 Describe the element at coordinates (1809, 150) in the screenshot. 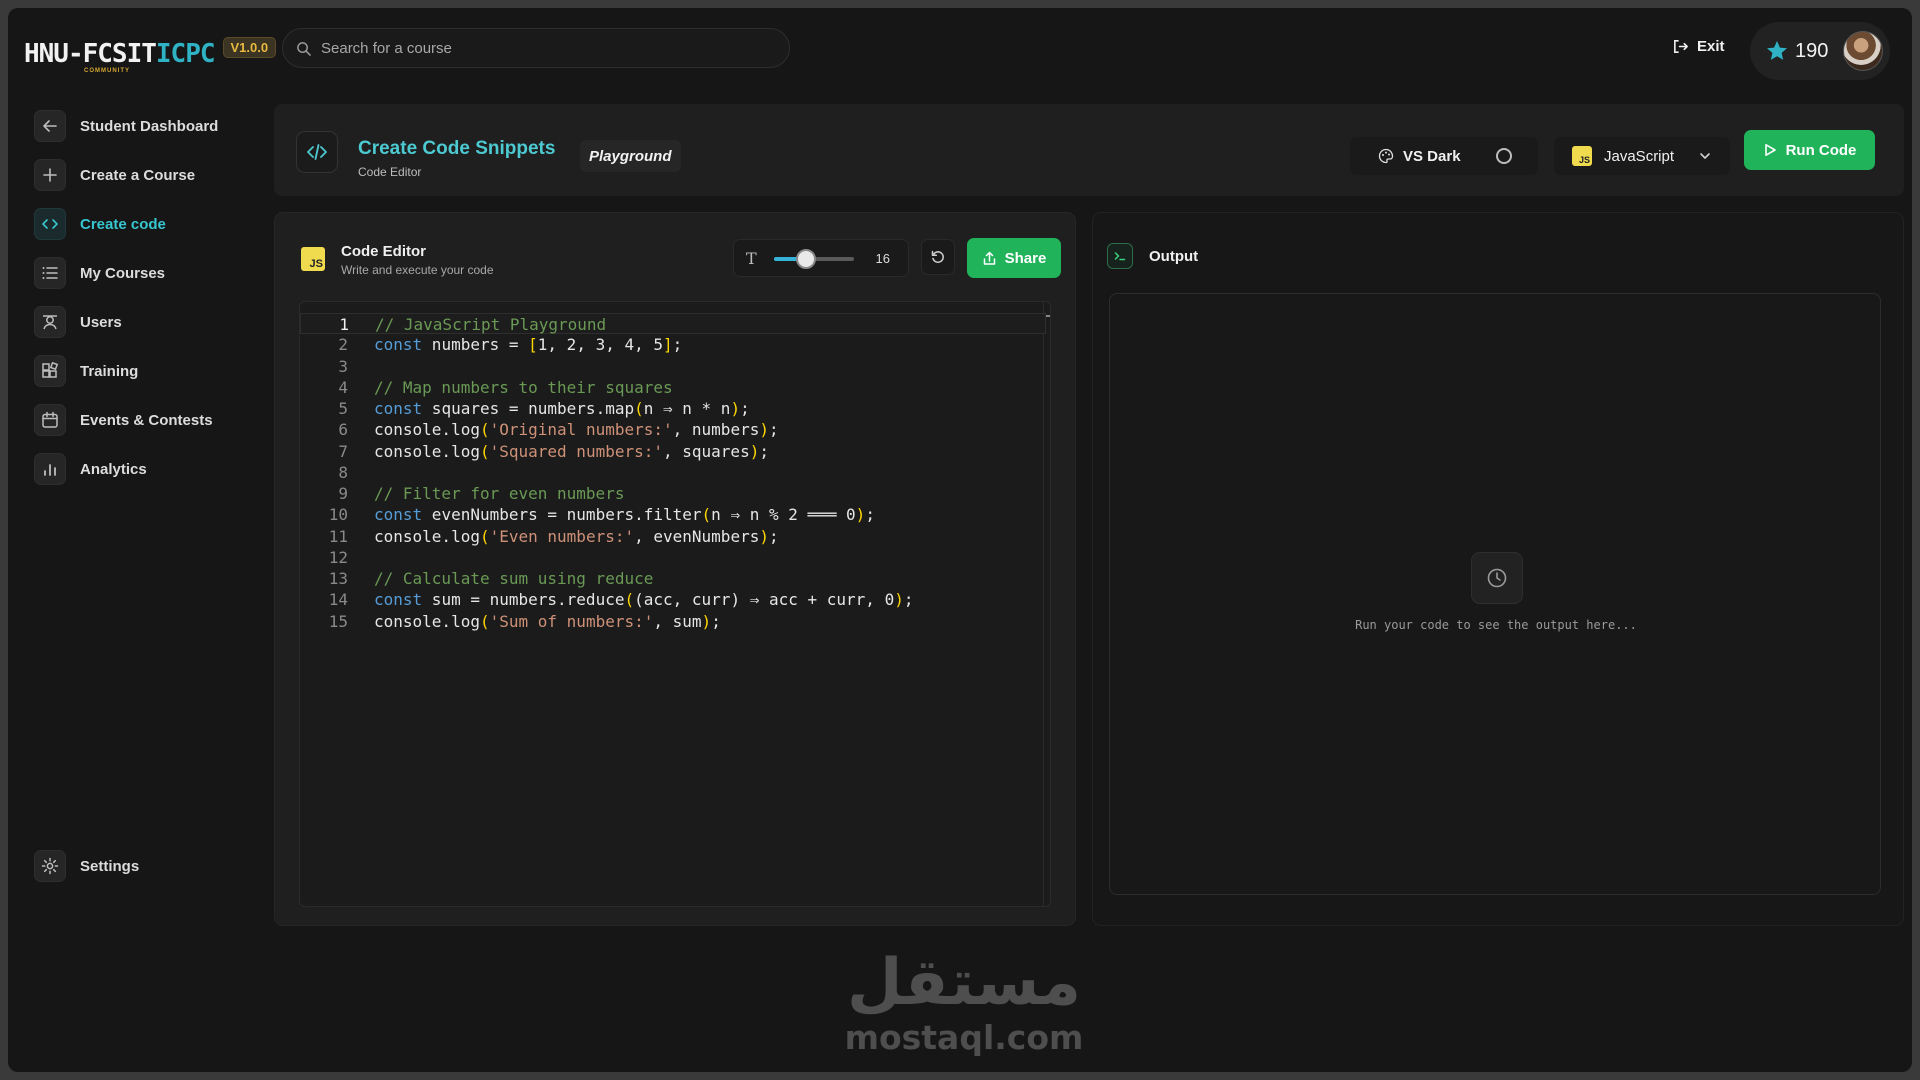

I see `run-code-button: Run Code` at that location.